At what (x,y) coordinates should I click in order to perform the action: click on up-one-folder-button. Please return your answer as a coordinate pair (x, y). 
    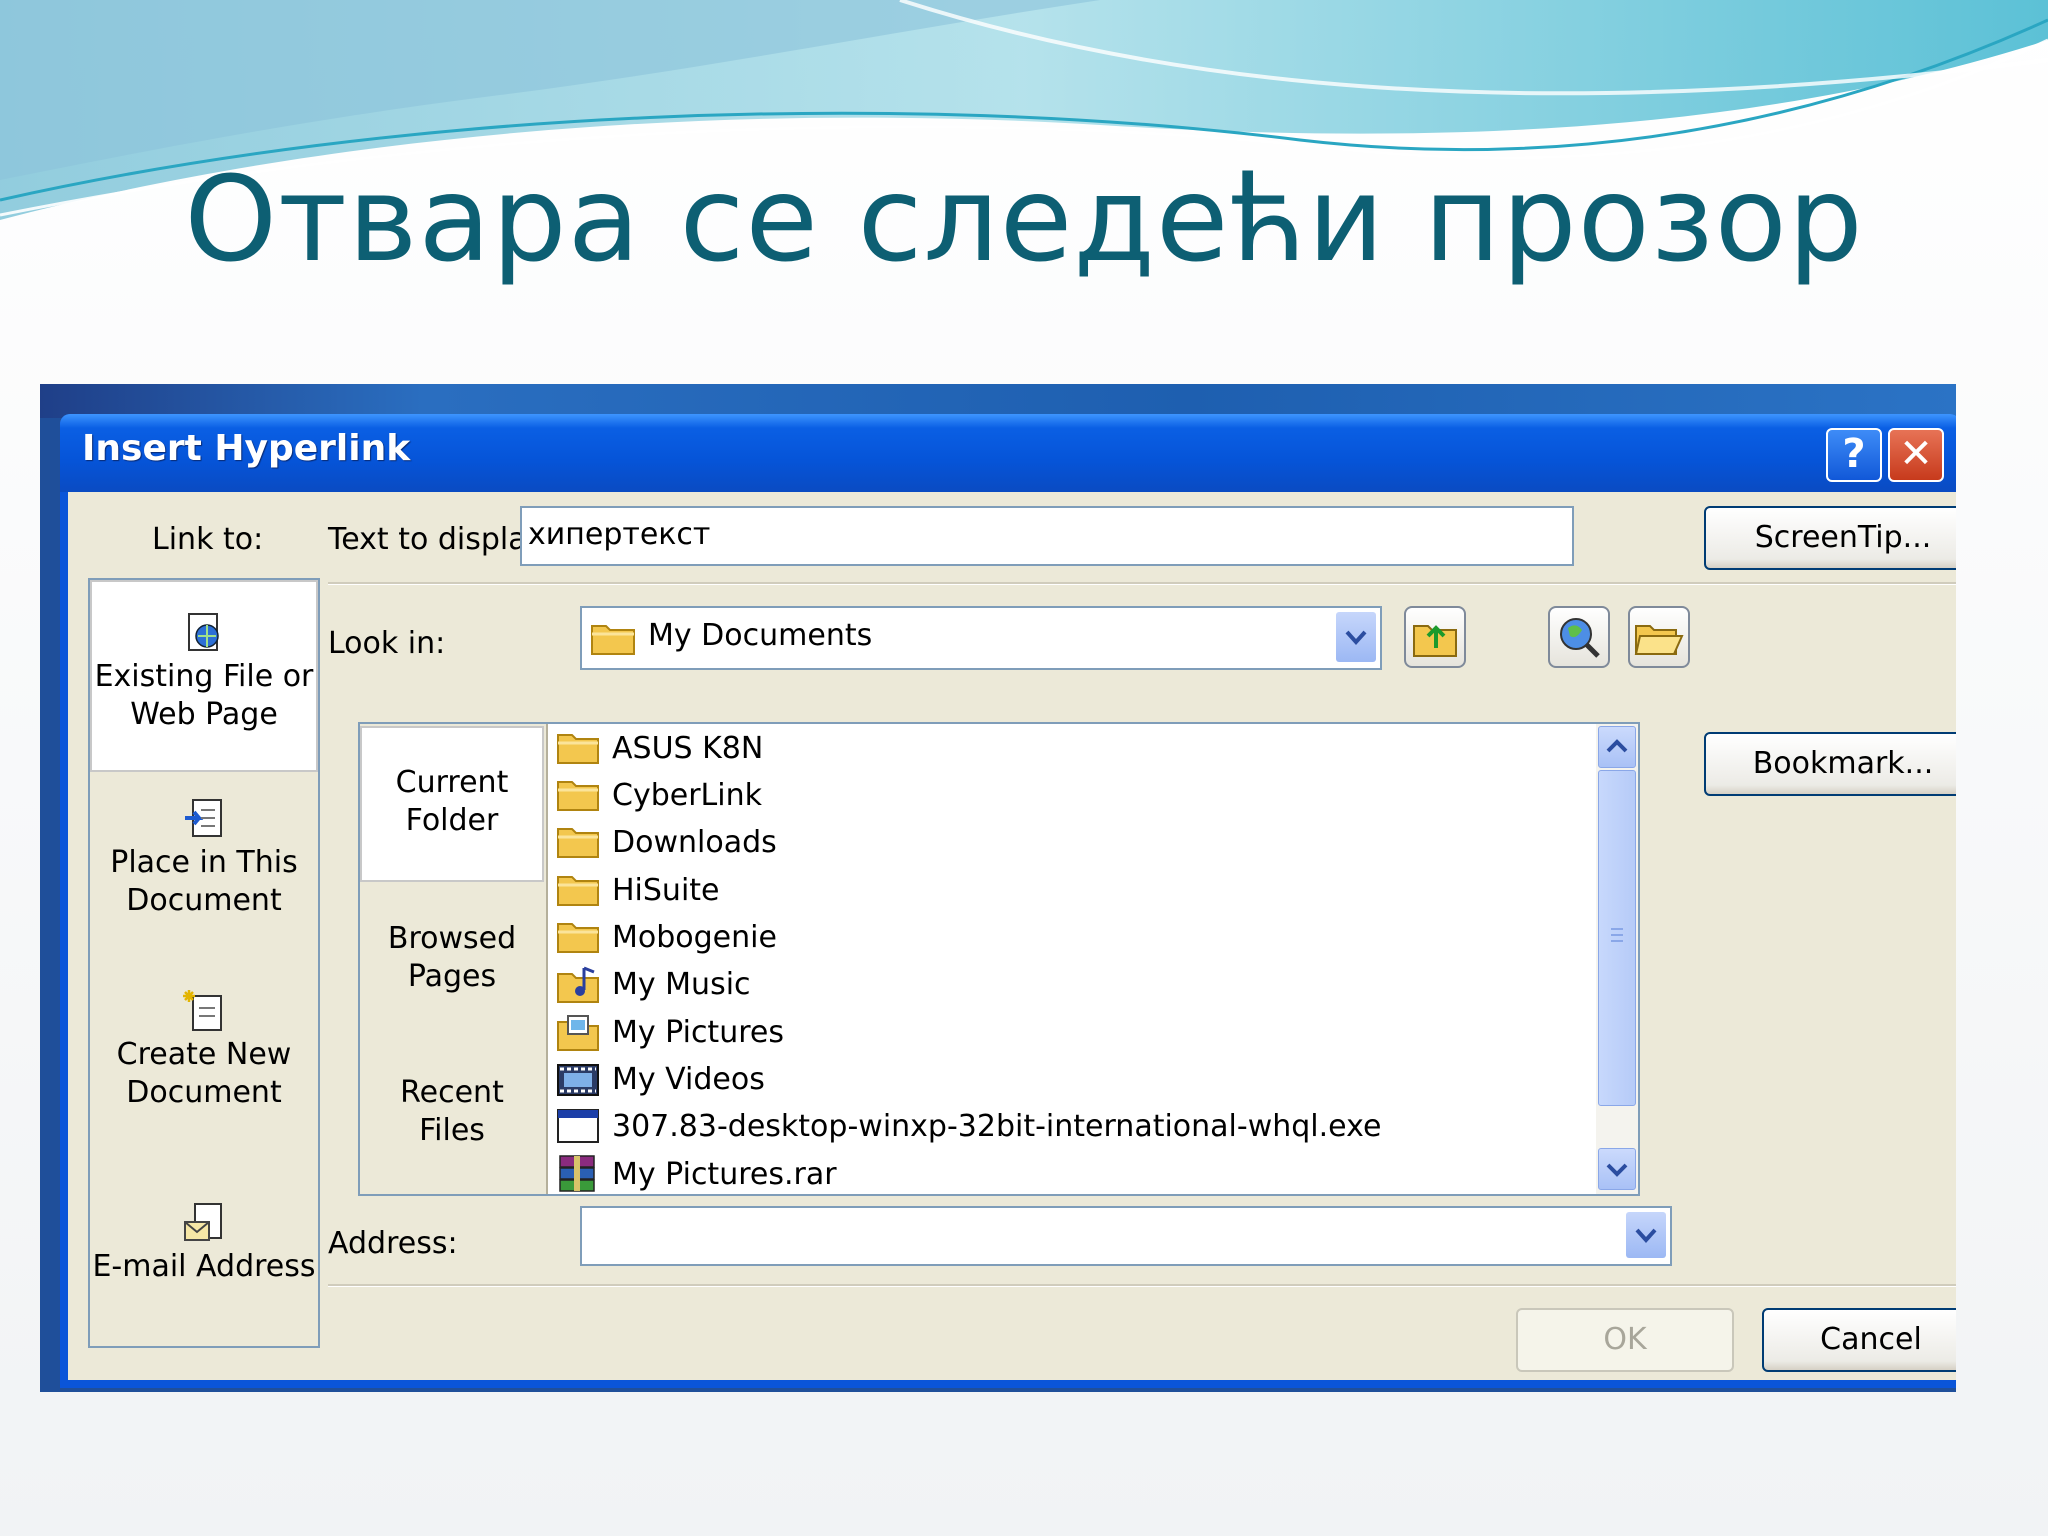
    Looking at the image, I should click on (1435, 637).